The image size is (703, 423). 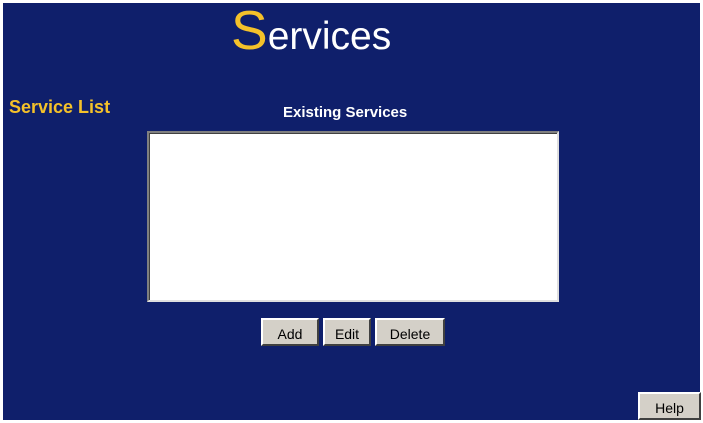 What do you see at coordinates (345, 112) in the screenshot?
I see `existing-services-heading: Existing Services` at bounding box center [345, 112].